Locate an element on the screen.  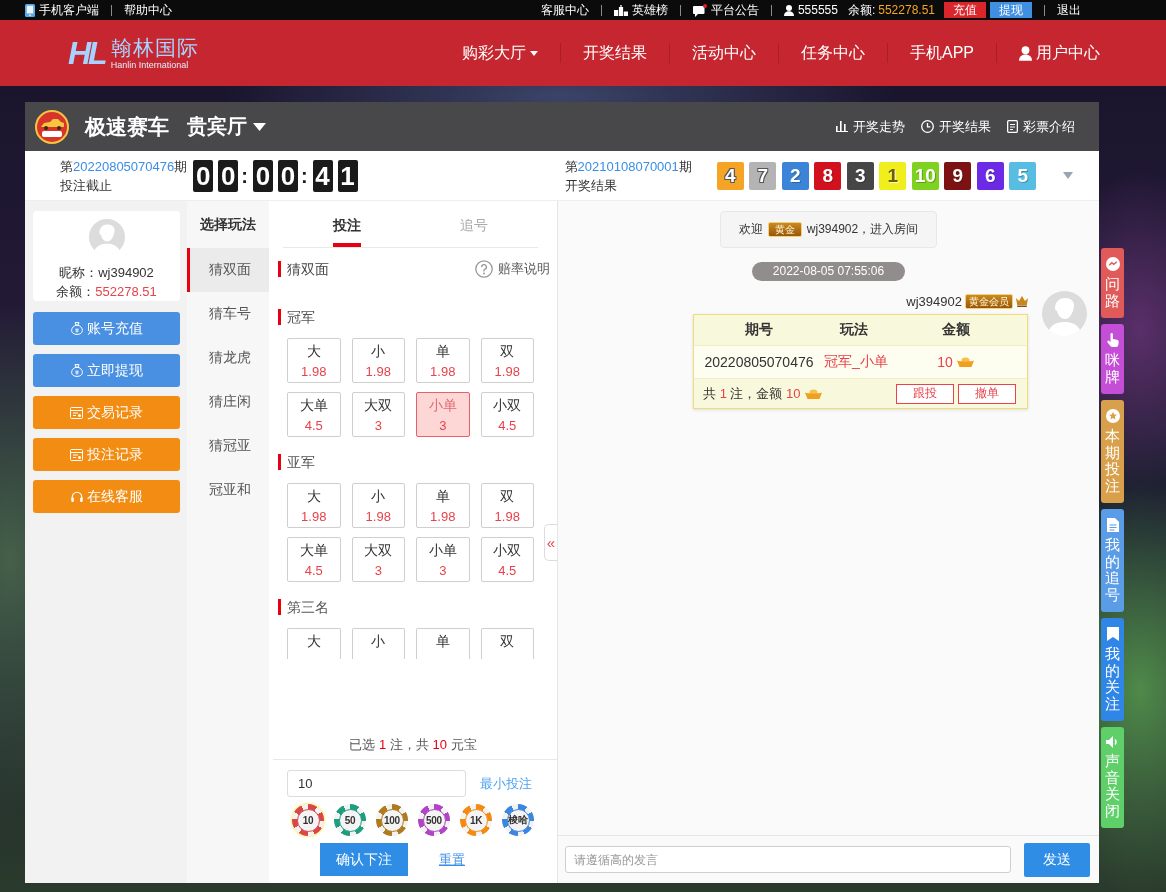
leaderboard-link: 英雄榜 is located at coordinates (640, 10).